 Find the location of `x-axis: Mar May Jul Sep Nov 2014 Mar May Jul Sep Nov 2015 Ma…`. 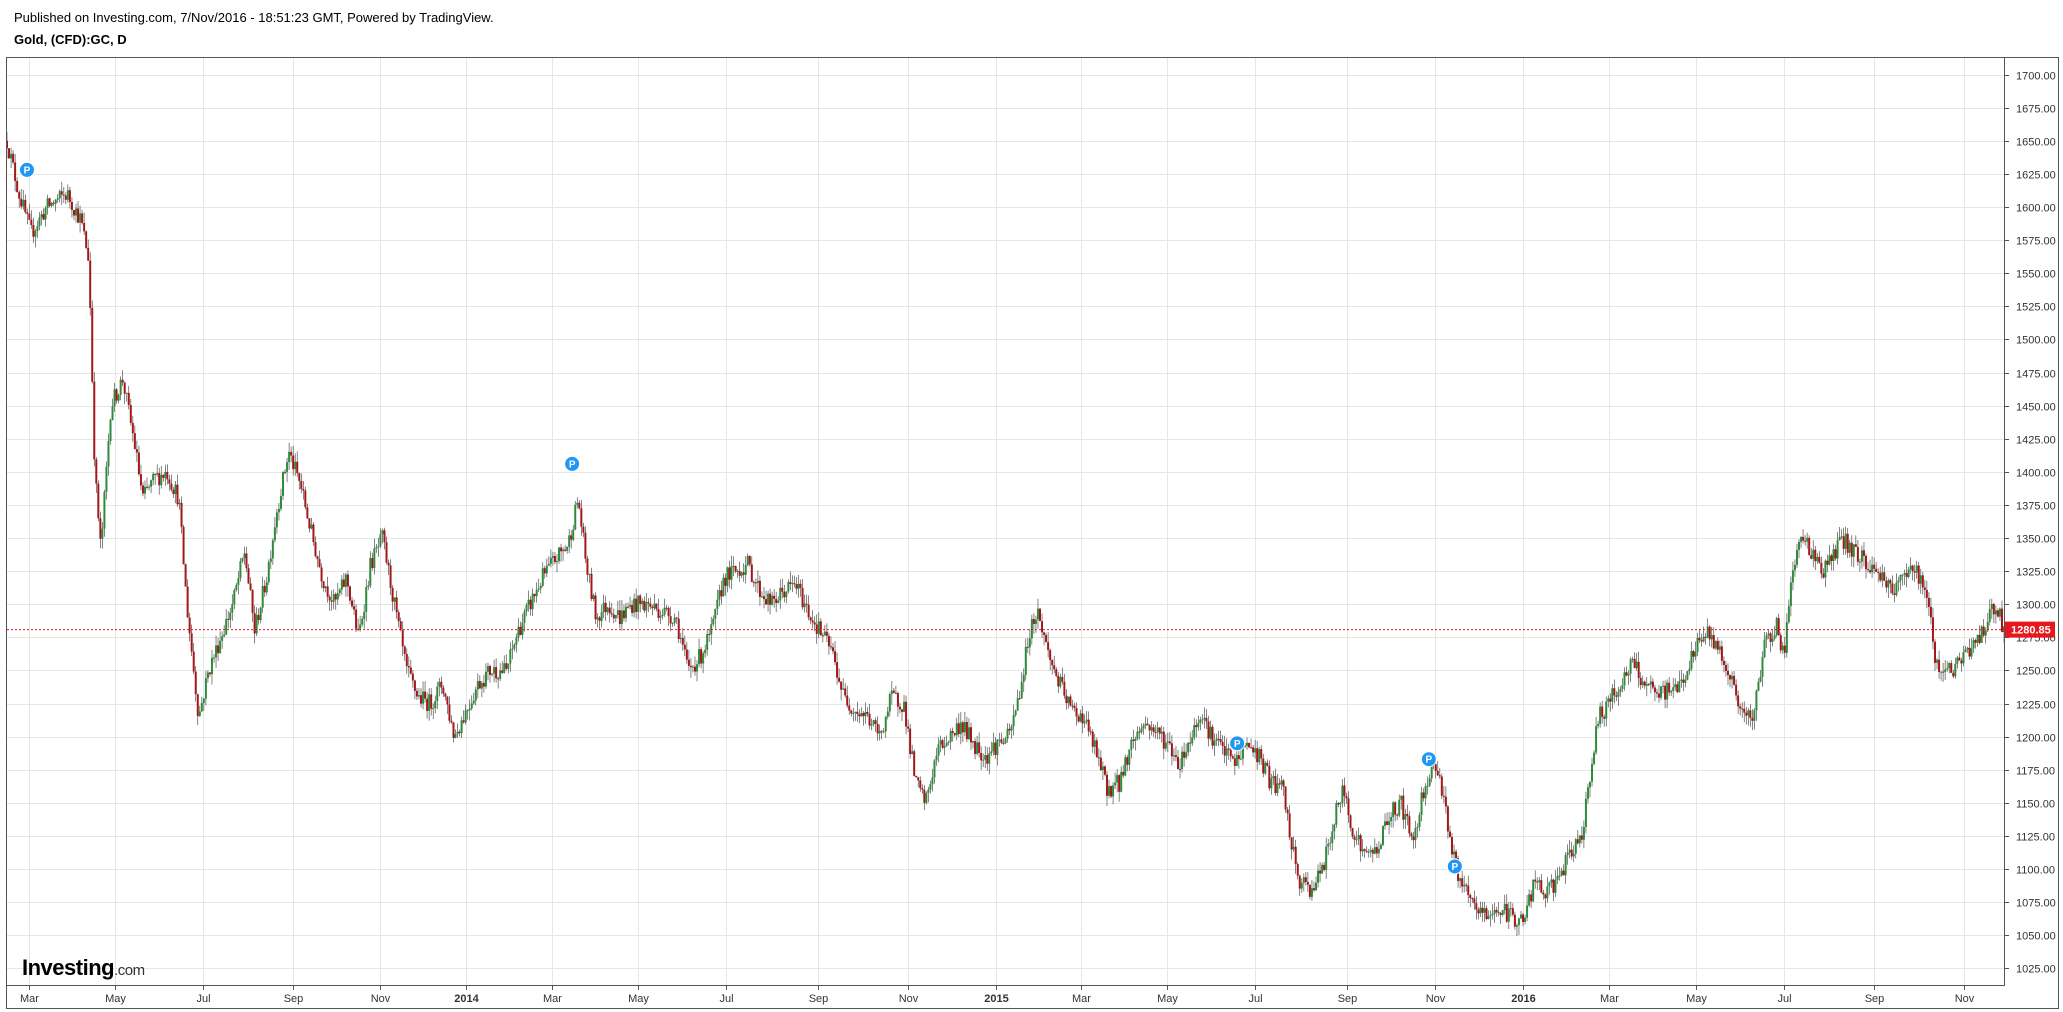

x-axis: Mar May Jul Sep Nov 2014 Mar May Jul Sep Nov 2015 Ma… is located at coordinates (997, 995).